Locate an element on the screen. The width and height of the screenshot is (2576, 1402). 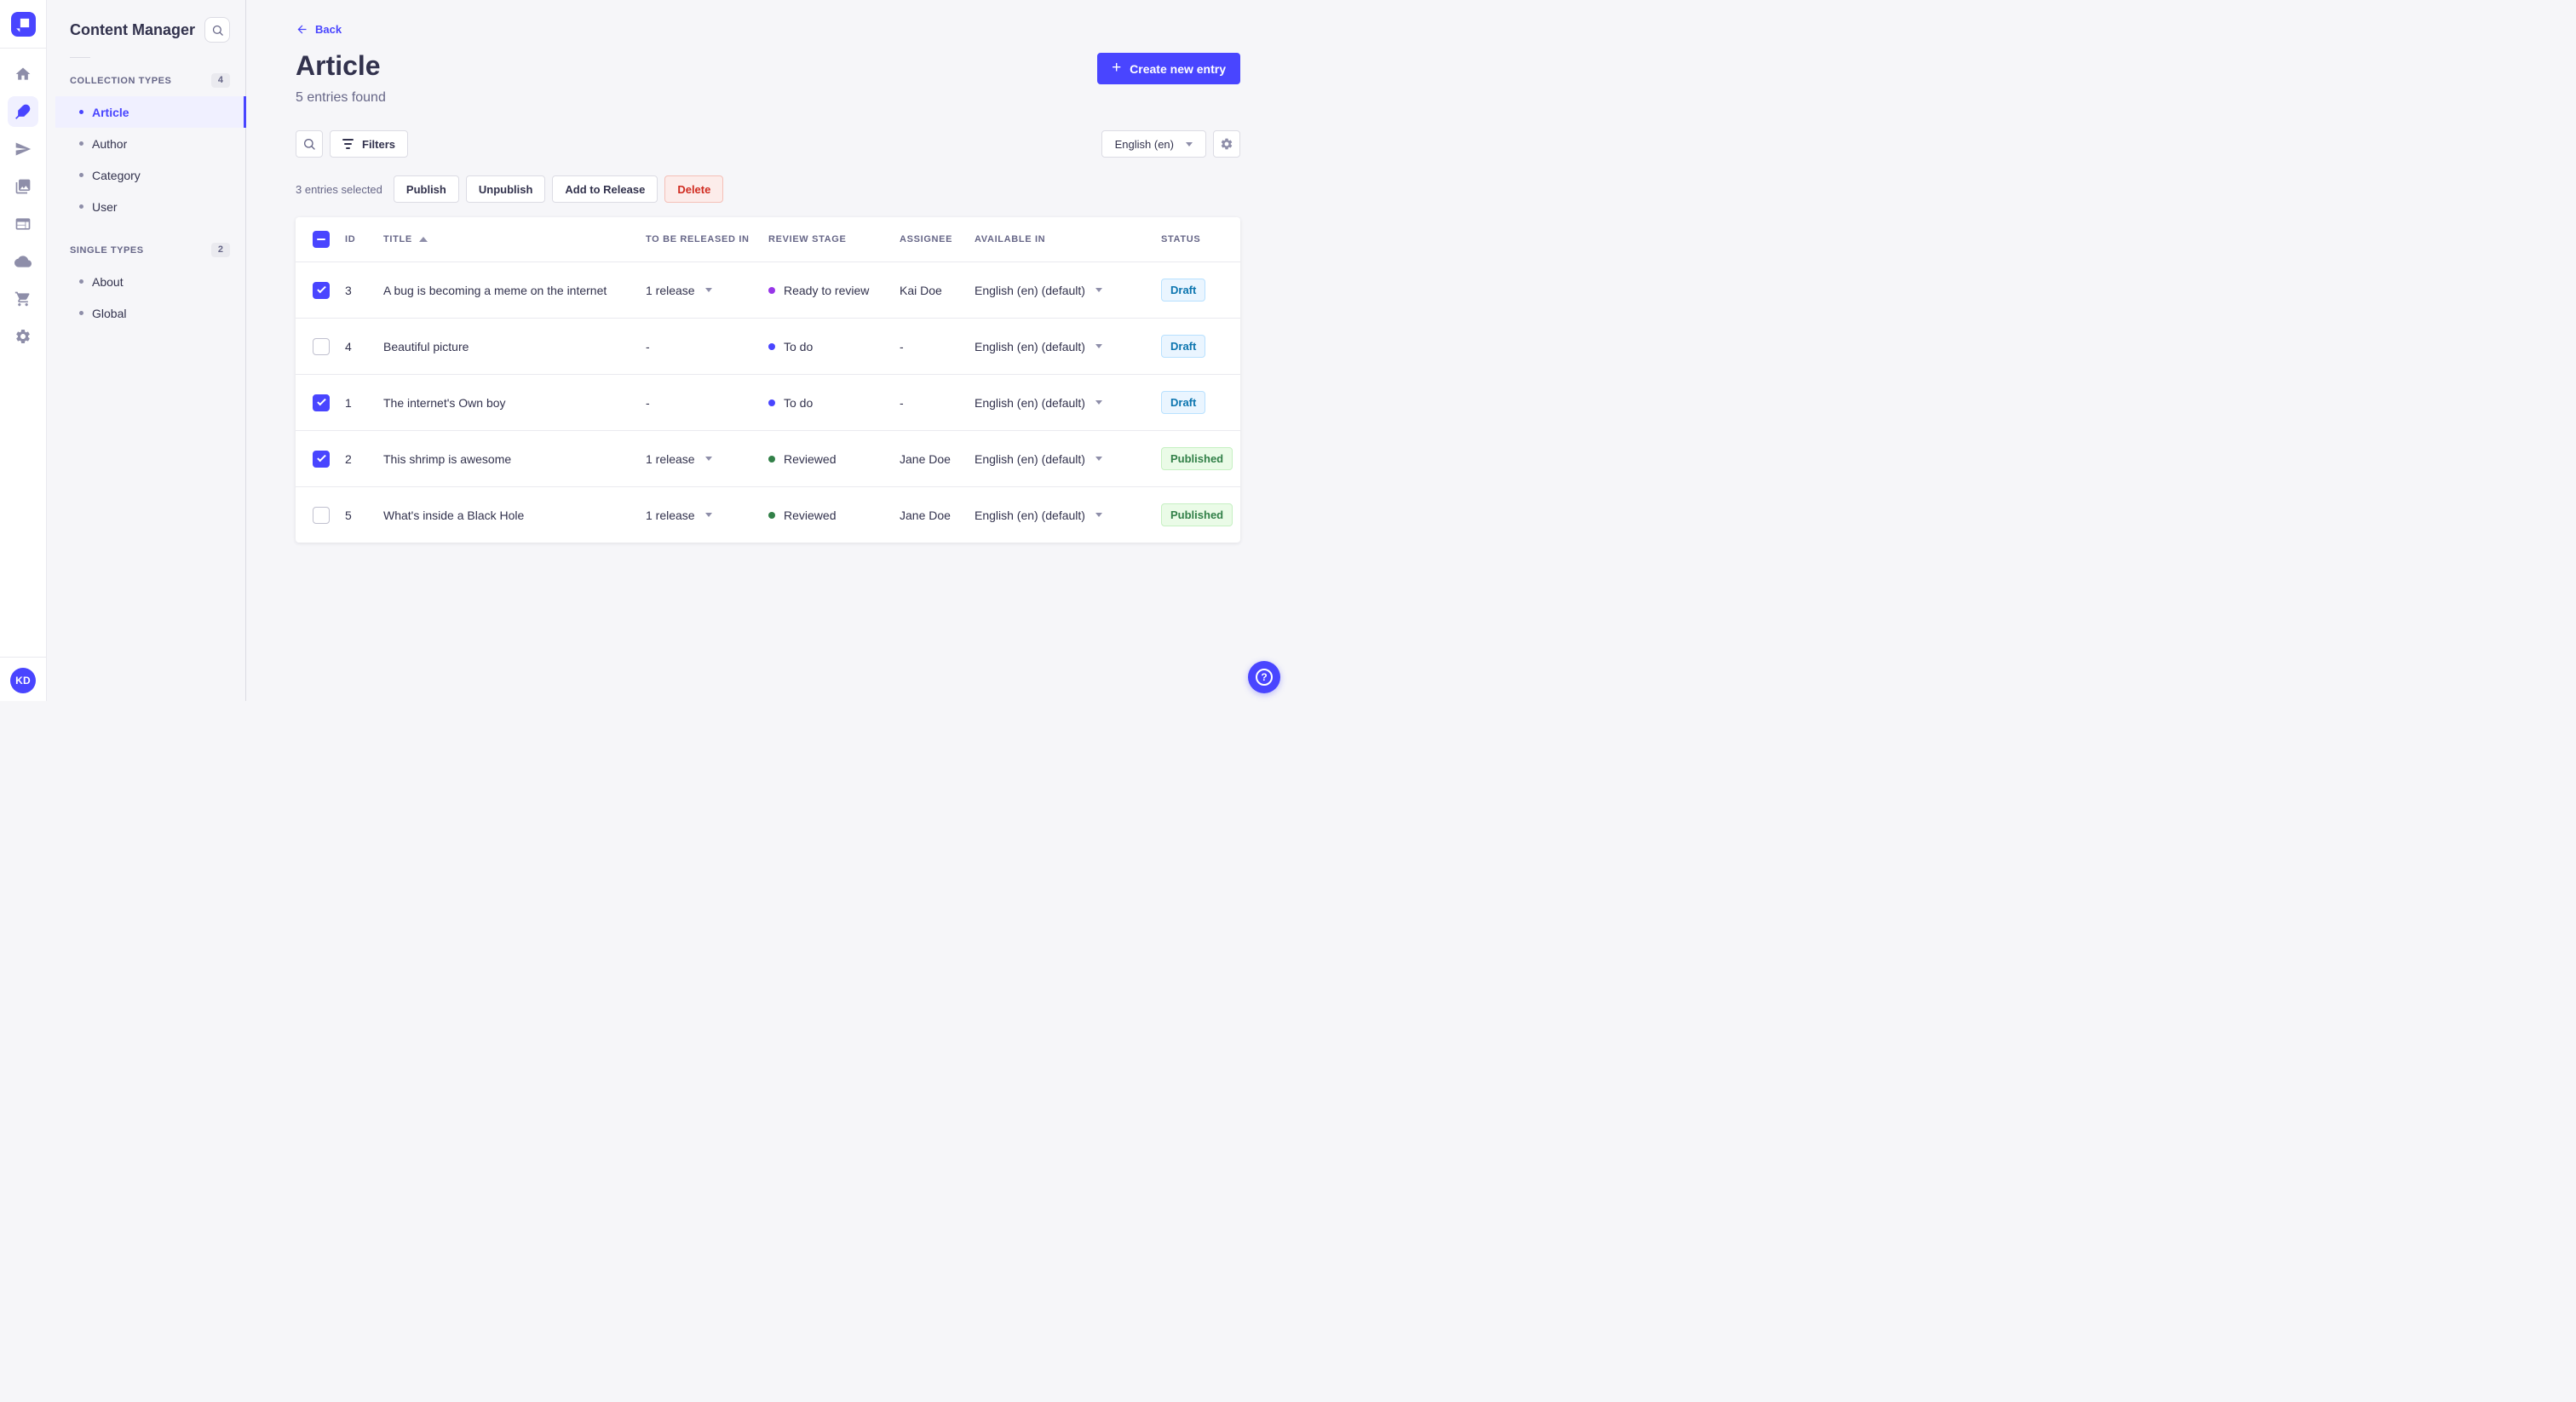
check-icon is located at coordinates (321, 401).